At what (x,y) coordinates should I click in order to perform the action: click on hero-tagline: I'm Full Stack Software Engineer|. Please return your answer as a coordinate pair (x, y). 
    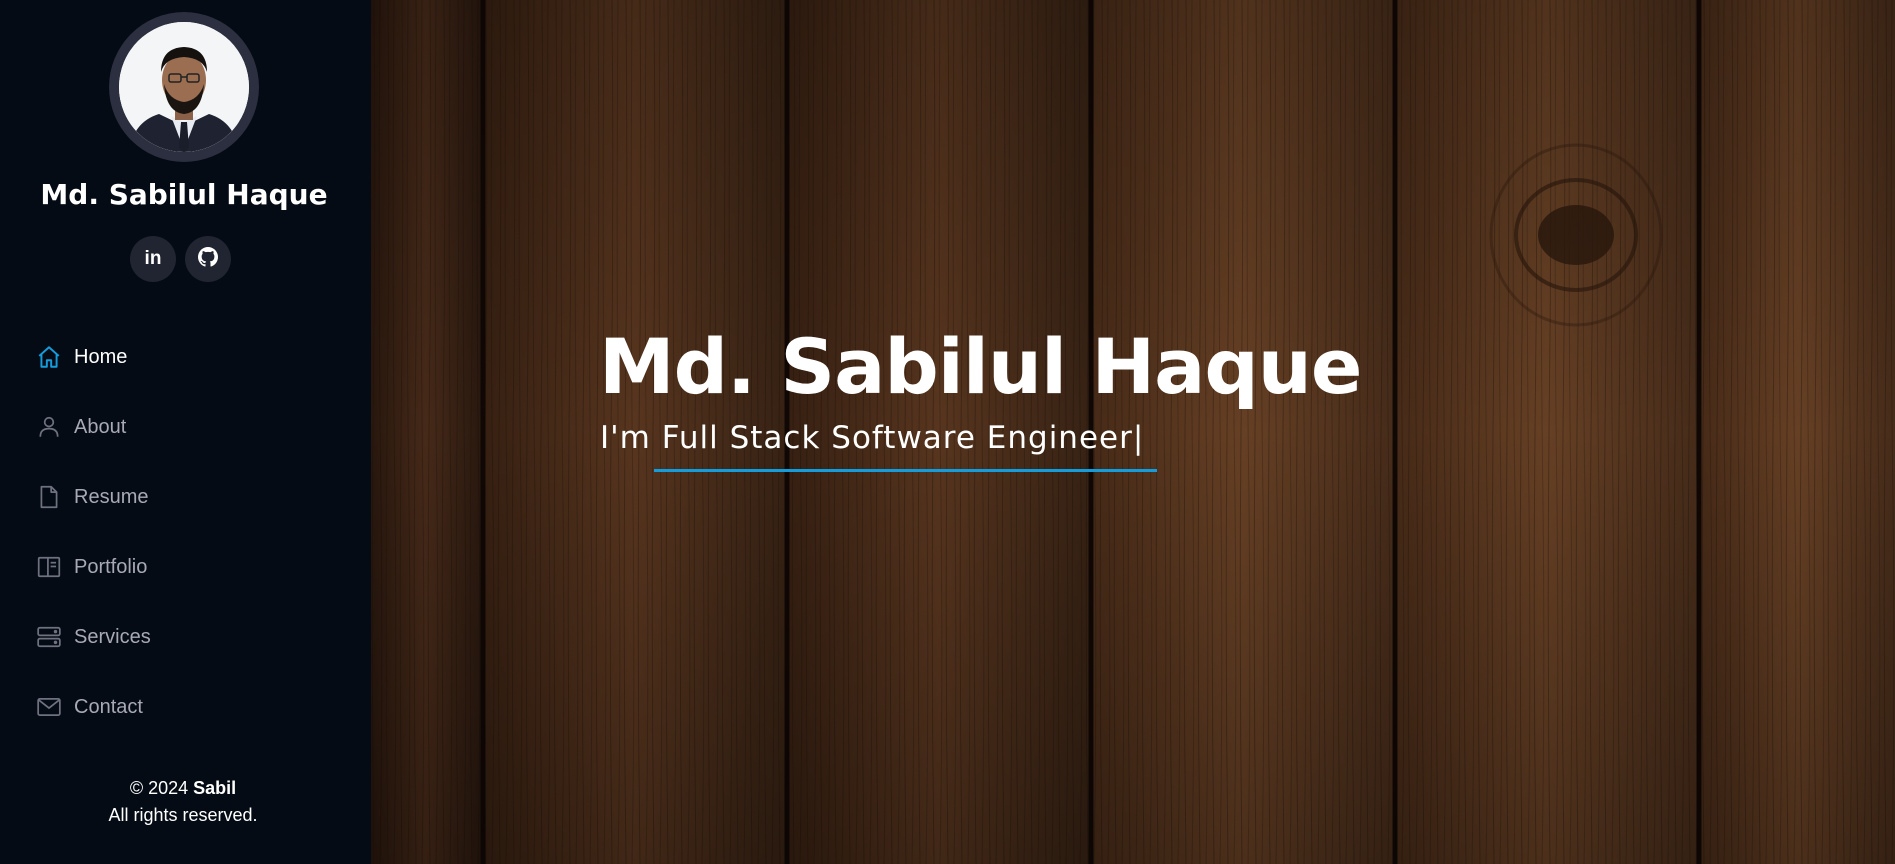
    Looking at the image, I should click on (872, 438).